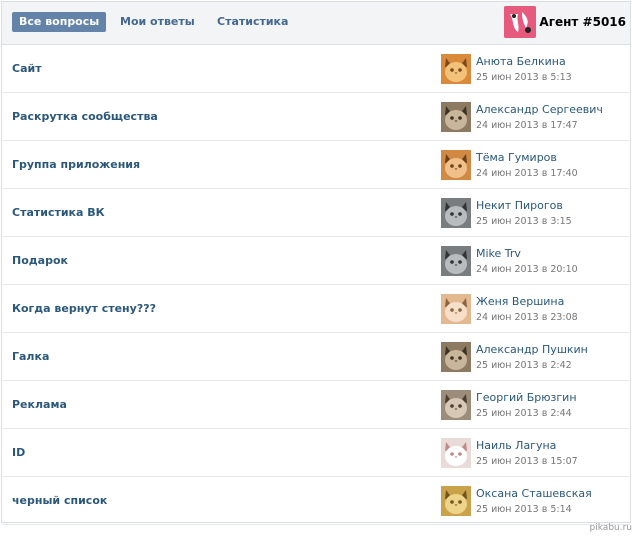 This screenshot has height=536, width=635. Describe the element at coordinates (252, 22) in the screenshot. I see `tab-statistics: Статистика` at that location.